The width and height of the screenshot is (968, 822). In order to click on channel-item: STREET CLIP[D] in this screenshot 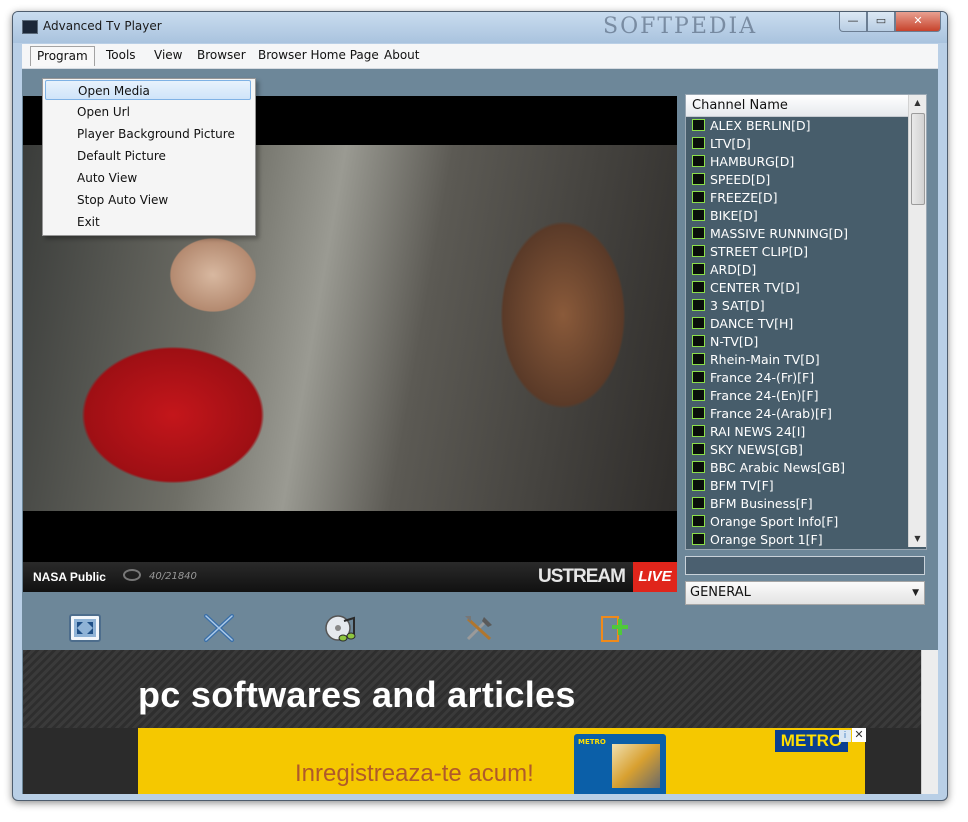, I will do `click(797, 252)`.